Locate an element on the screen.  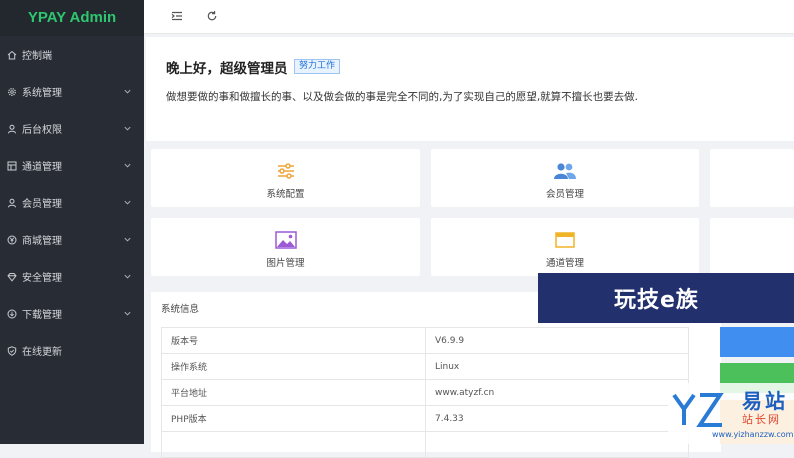
shortcut-label: 会员管理 is located at coordinates (564, 194).